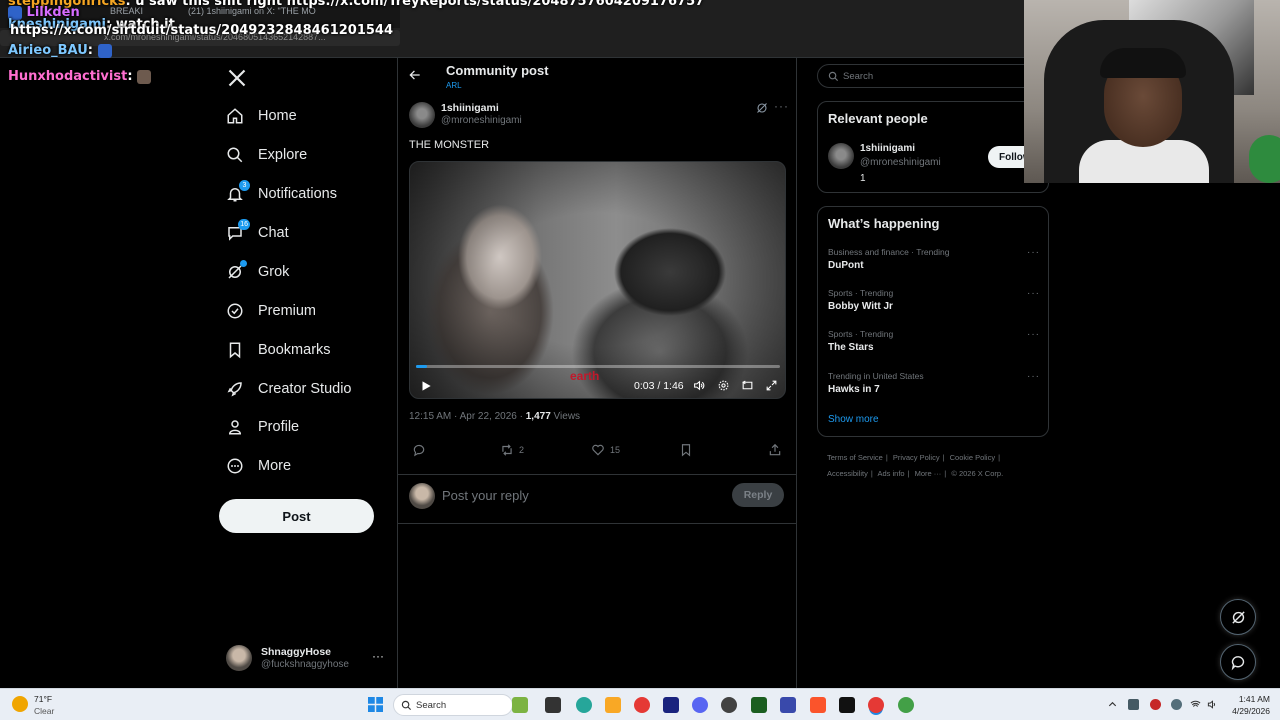  What do you see at coordinates (258, 466) in the screenshot?
I see `nav-item-more: More` at bounding box center [258, 466].